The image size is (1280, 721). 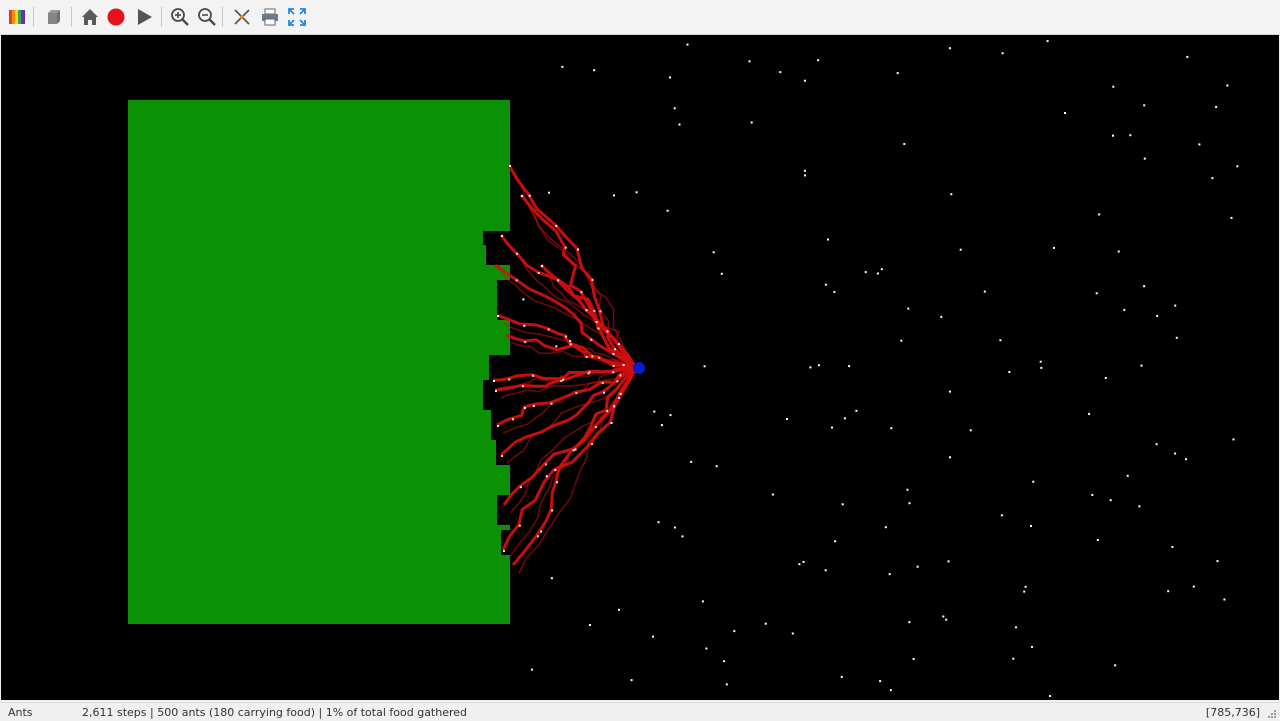 What do you see at coordinates (207, 17) in the screenshot?
I see `zoom-out-icon` at bounding box center [207, 17].